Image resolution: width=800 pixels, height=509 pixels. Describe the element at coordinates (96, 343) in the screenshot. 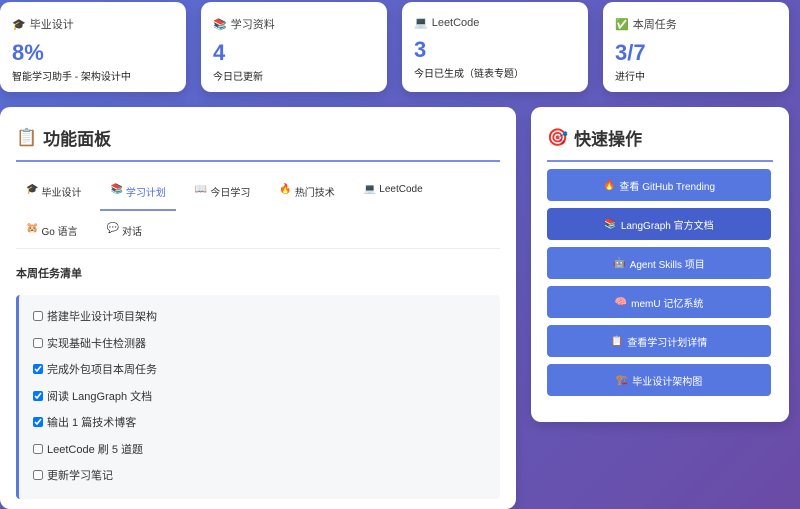

I see `task-label: 实现基础卡住检测器` at that location.